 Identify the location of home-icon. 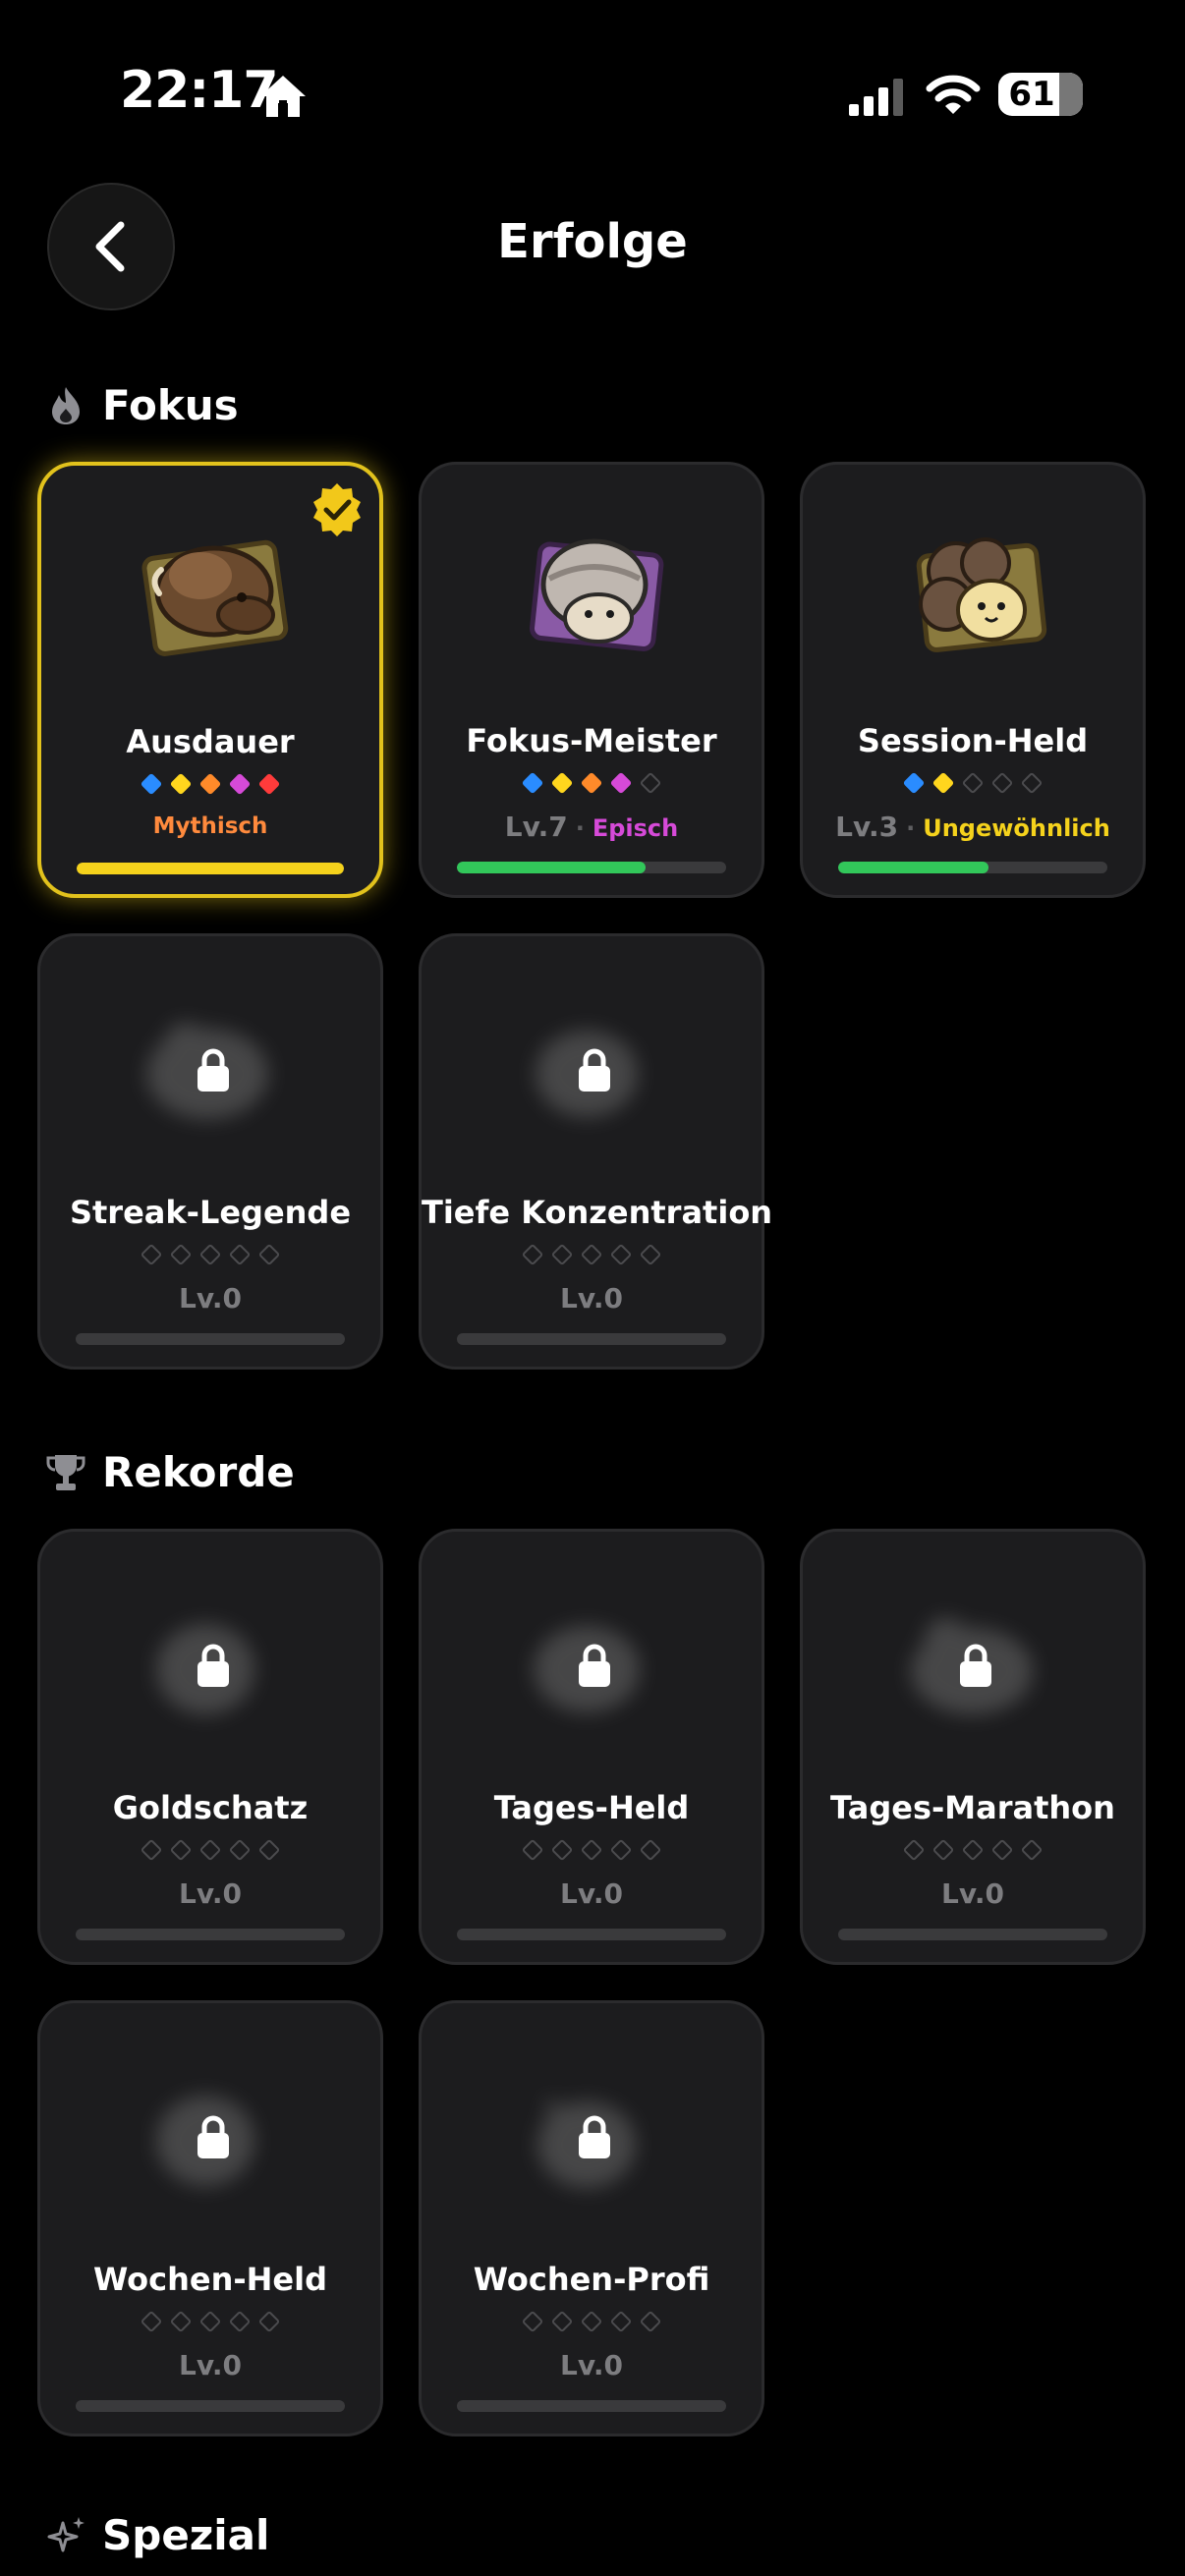
(283, 96).